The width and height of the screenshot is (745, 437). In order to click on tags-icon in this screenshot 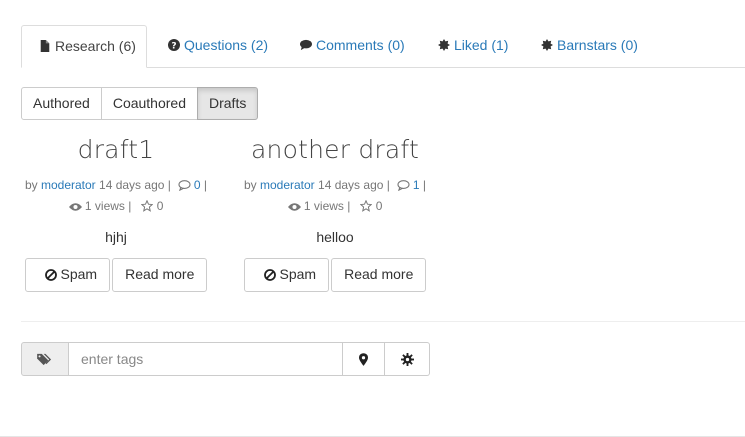, I will do `click(43, 359)`.